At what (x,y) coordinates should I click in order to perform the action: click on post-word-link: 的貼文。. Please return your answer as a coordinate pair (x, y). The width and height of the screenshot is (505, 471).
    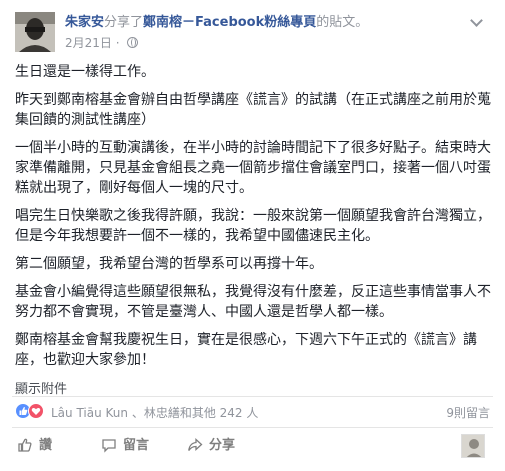
    Looking at the image, I should click on (342, 22).